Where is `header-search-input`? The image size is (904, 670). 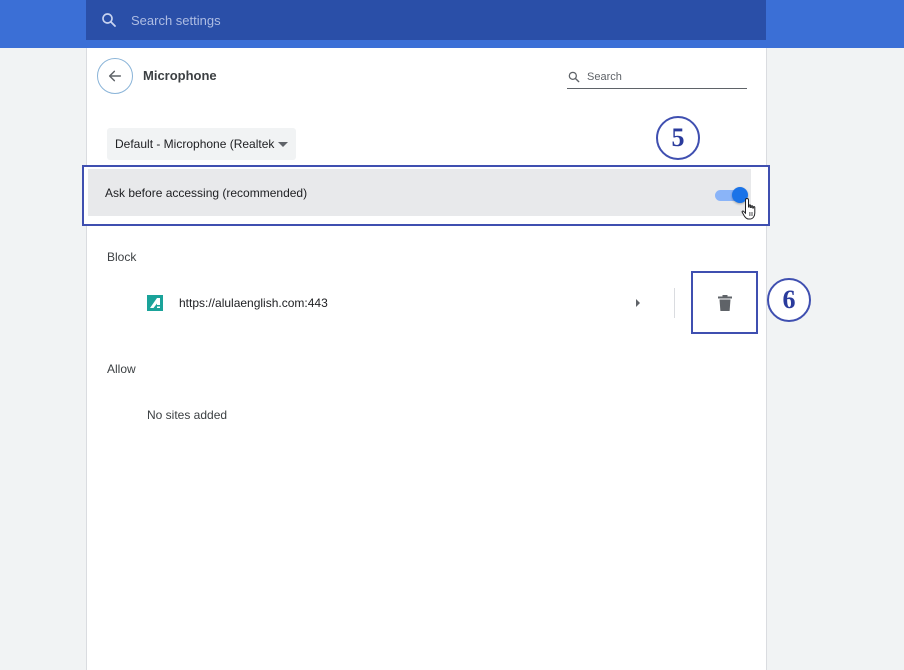
header-search-input is located at coordinates (657, 77).